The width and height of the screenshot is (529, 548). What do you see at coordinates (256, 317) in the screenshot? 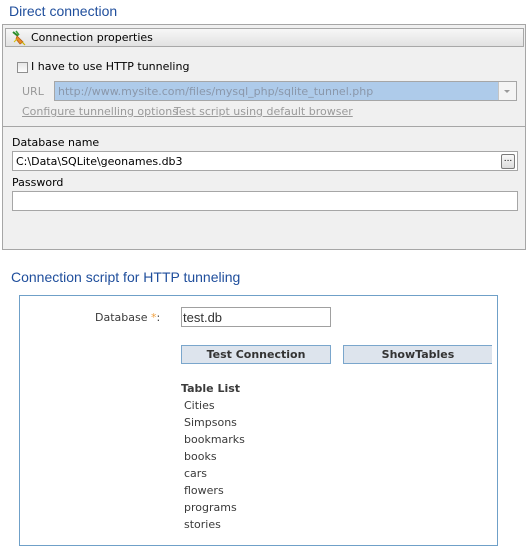
I see `test-database-input: test.db` at bounding box center [256, 317].